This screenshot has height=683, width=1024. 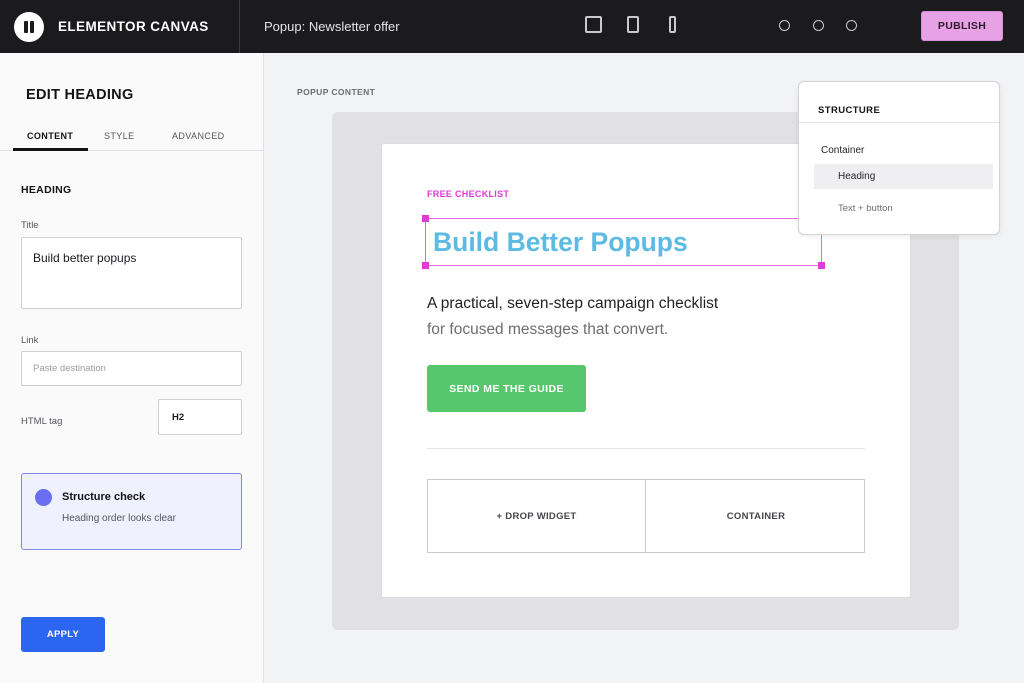 I want to click on document-title: Popup: Newsletter offer, so click(x=332, y=26).